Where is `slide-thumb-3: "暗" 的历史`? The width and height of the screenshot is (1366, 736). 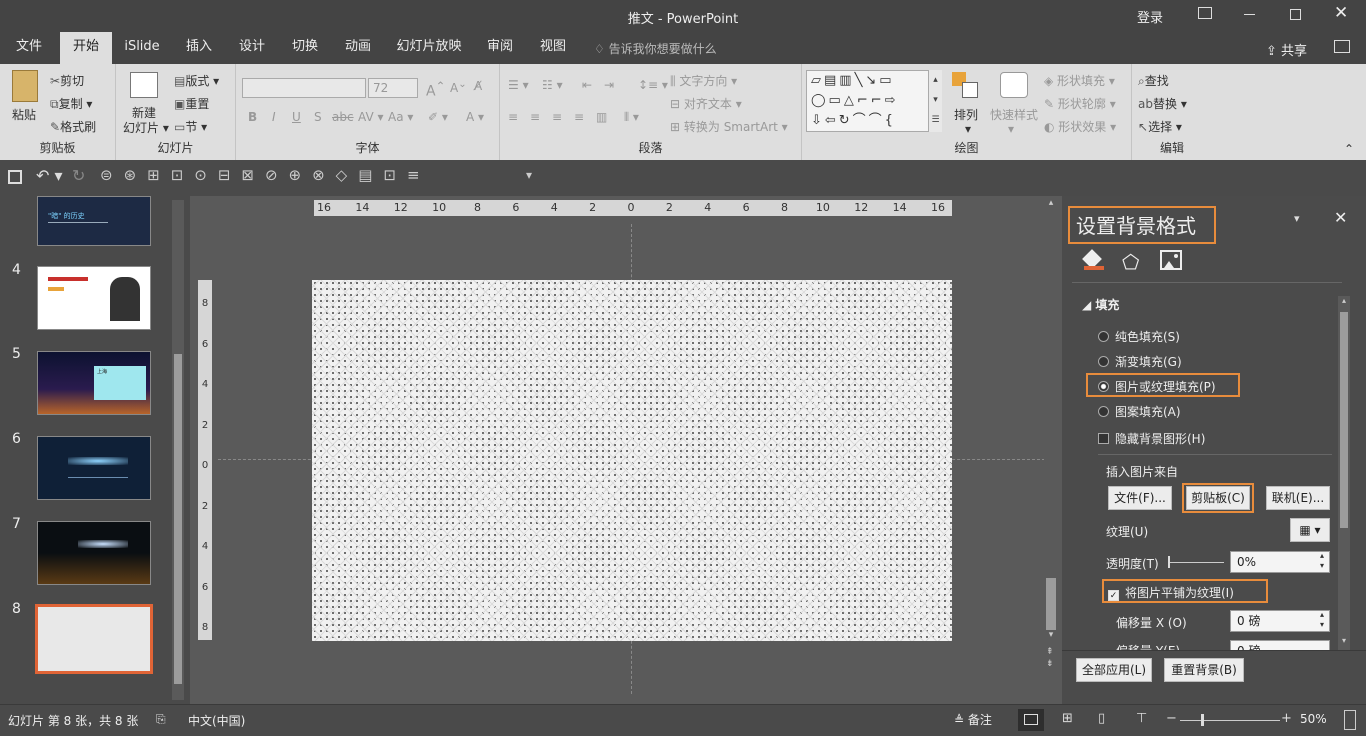
slide-thumb-3: "暗" 的历史 is located at coordinates (94, 221).